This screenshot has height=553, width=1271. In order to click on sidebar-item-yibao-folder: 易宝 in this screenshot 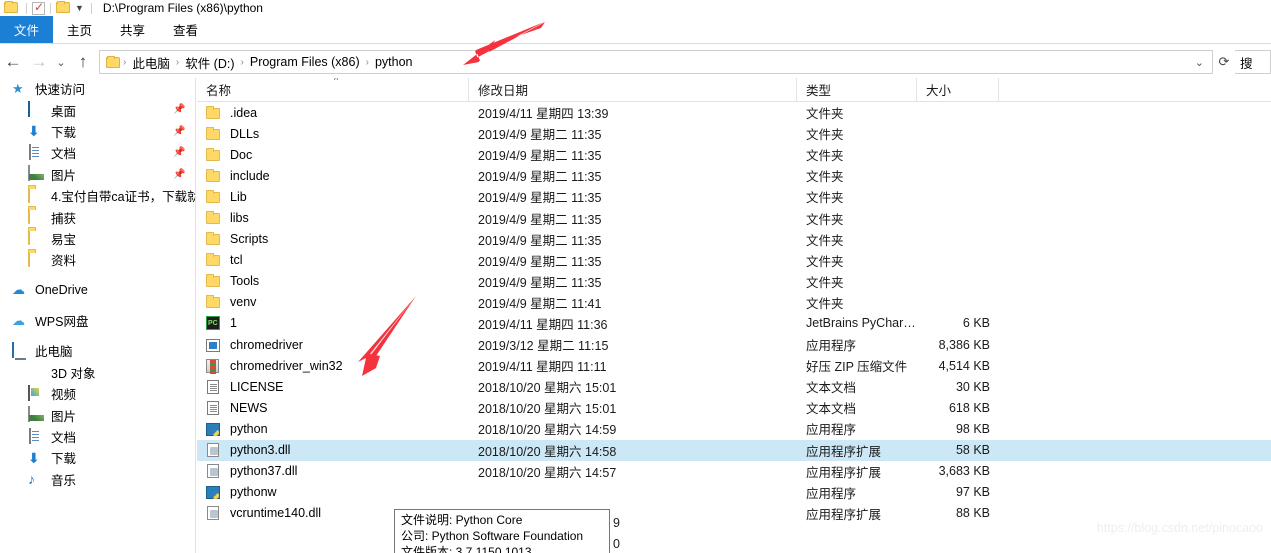, I will do `click(97, 238)`.